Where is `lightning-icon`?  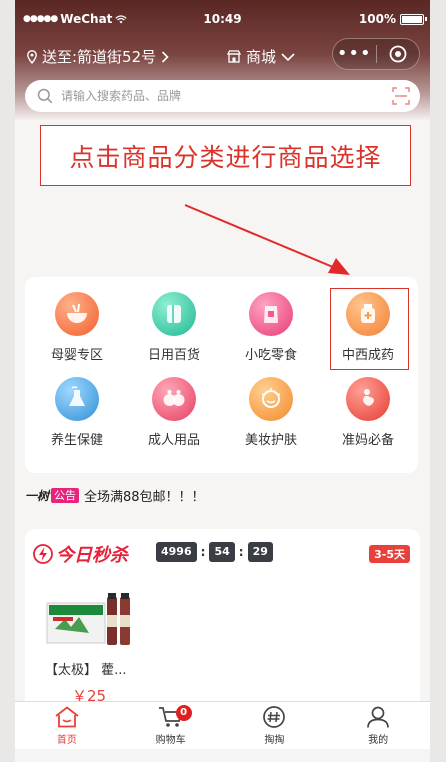 lightning-icon is located at coordinates (43, 554).